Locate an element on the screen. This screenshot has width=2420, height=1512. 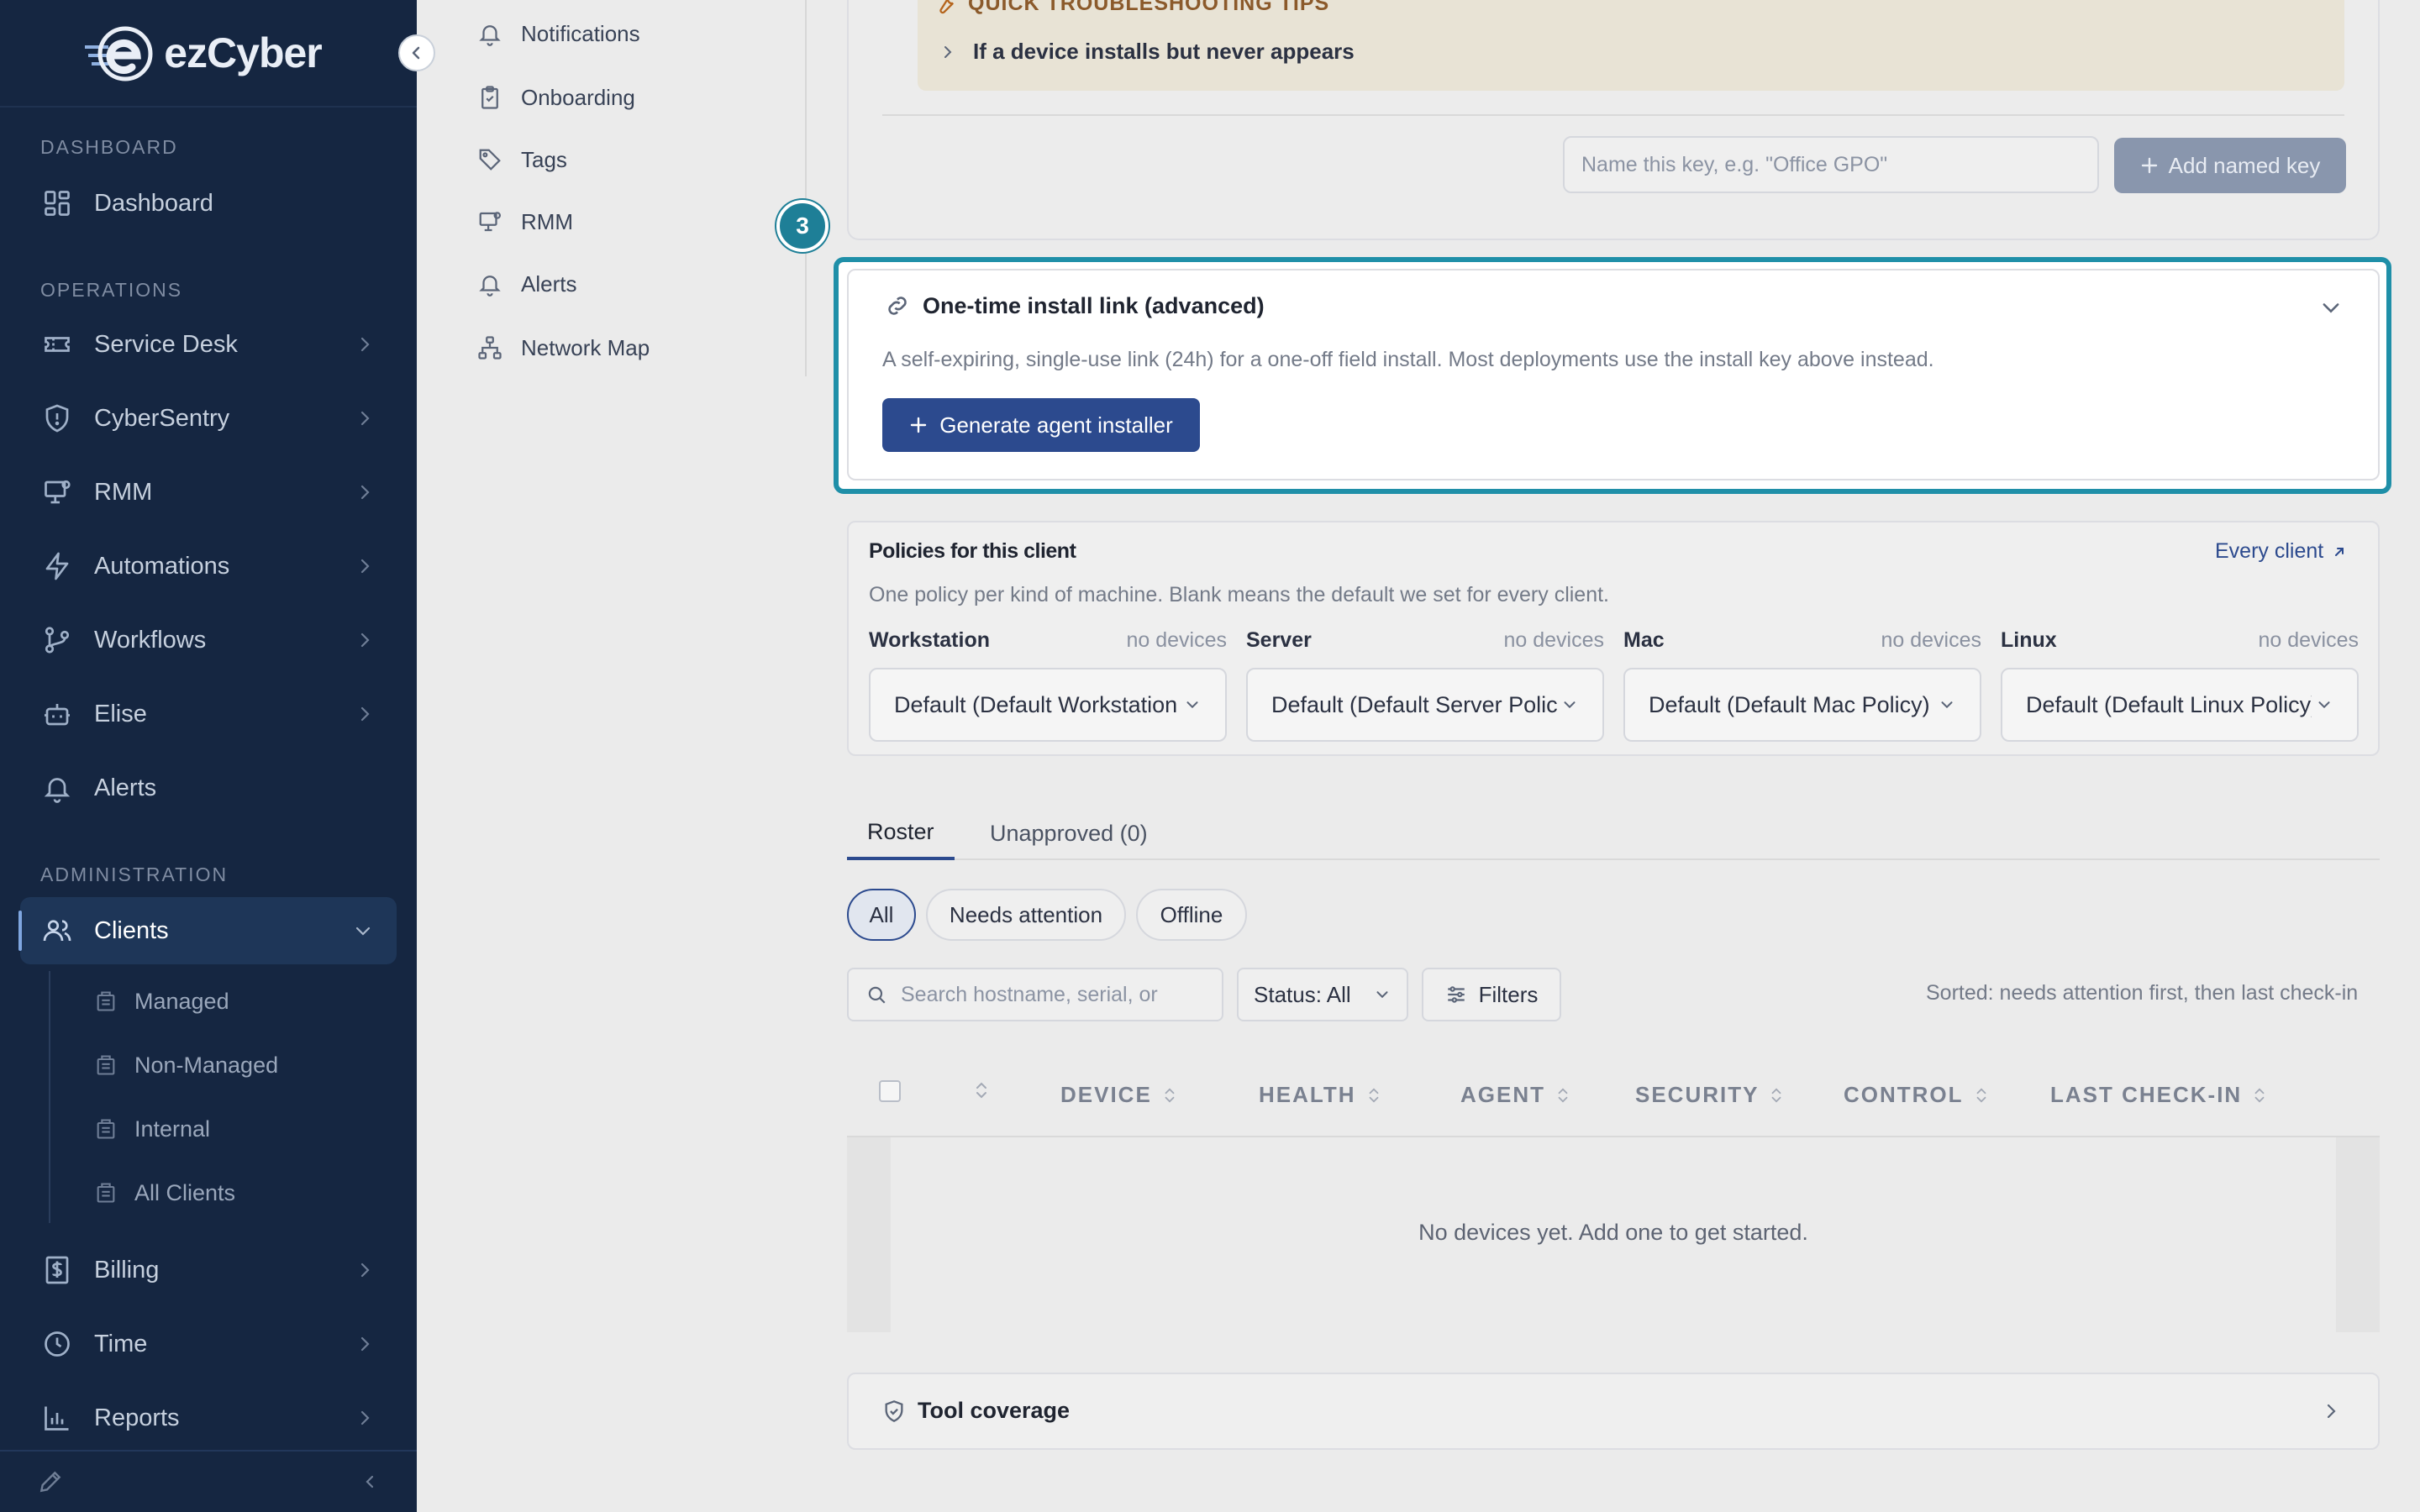
device-search-input: Search hostname, serial, or is located at coordinates (1035, 994).